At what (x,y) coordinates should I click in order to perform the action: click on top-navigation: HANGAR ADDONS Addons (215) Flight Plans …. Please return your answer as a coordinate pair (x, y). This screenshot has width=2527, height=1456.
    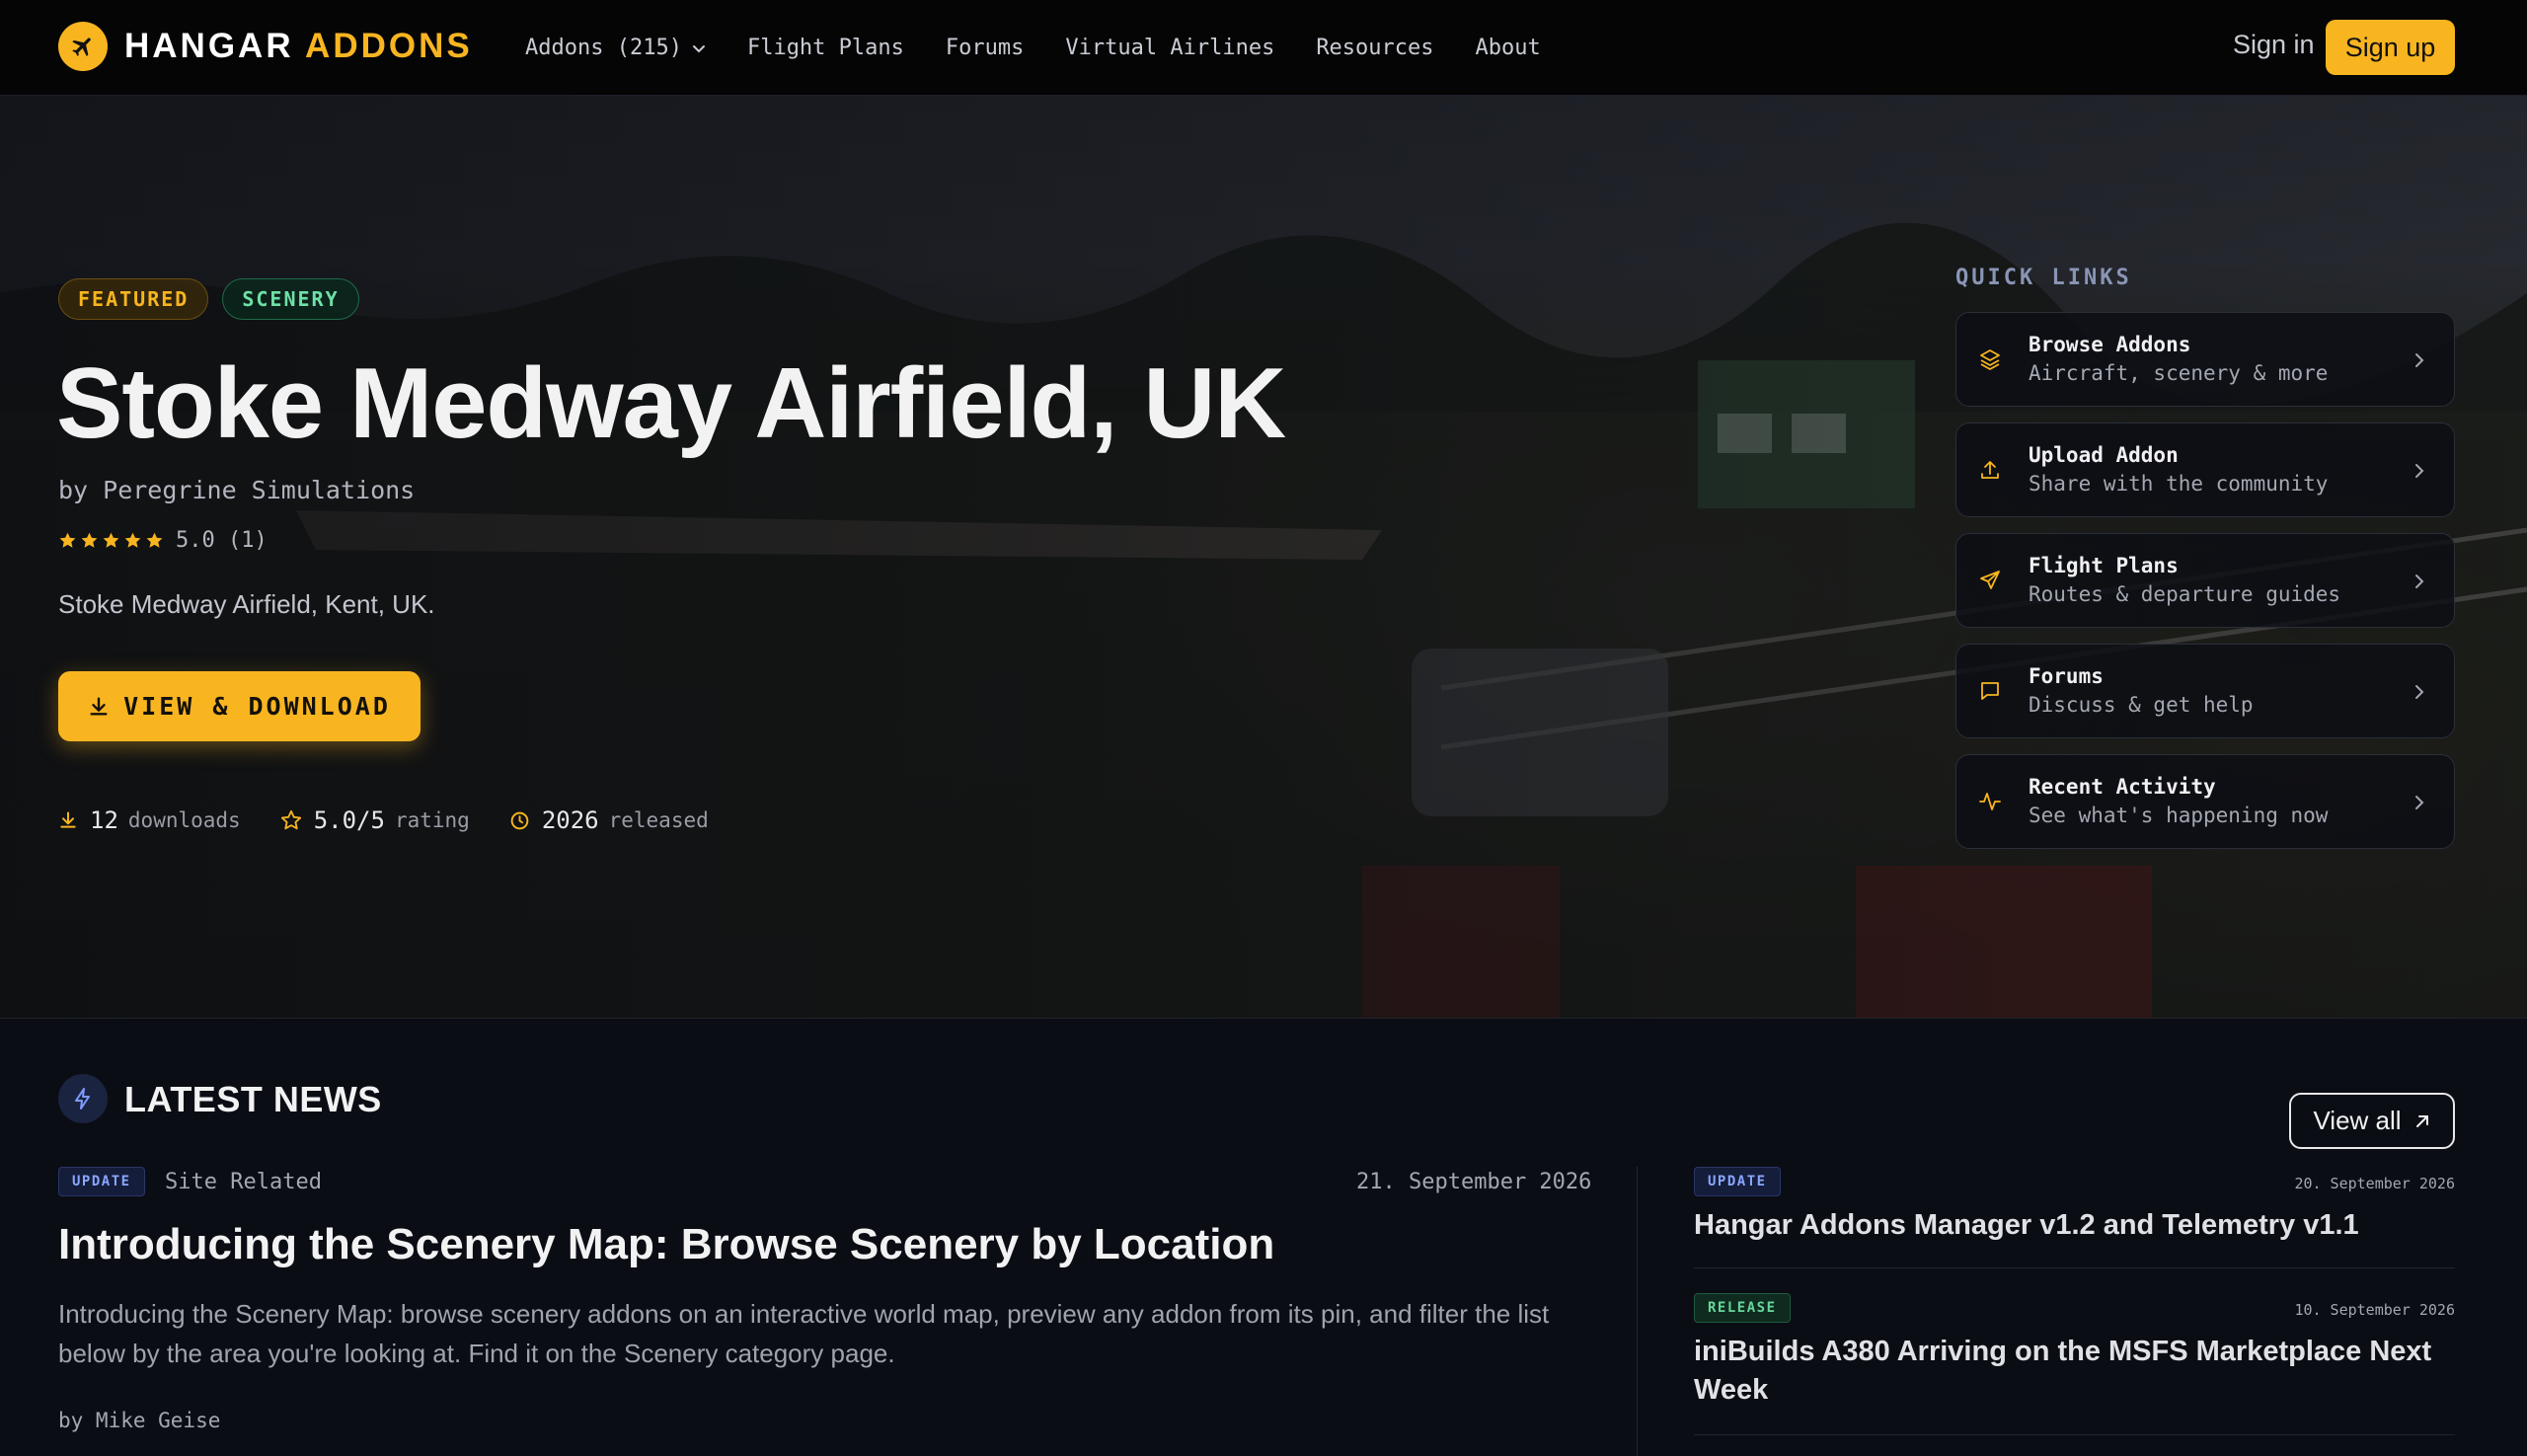
    Looking at the image, I should click on (1263, 48).